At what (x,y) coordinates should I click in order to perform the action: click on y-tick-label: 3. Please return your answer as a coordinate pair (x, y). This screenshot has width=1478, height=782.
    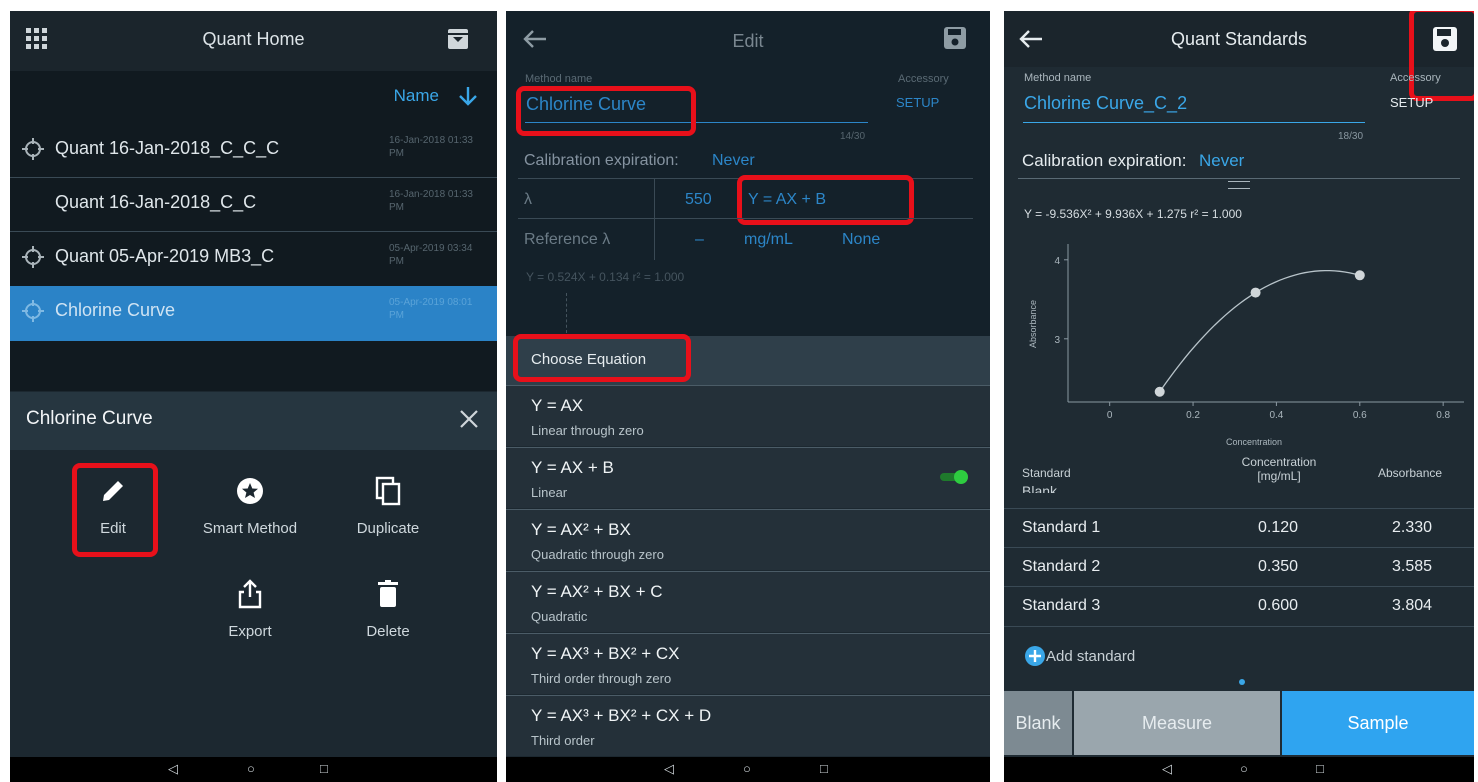
    Looking at the image, I should click on (1057, 340).